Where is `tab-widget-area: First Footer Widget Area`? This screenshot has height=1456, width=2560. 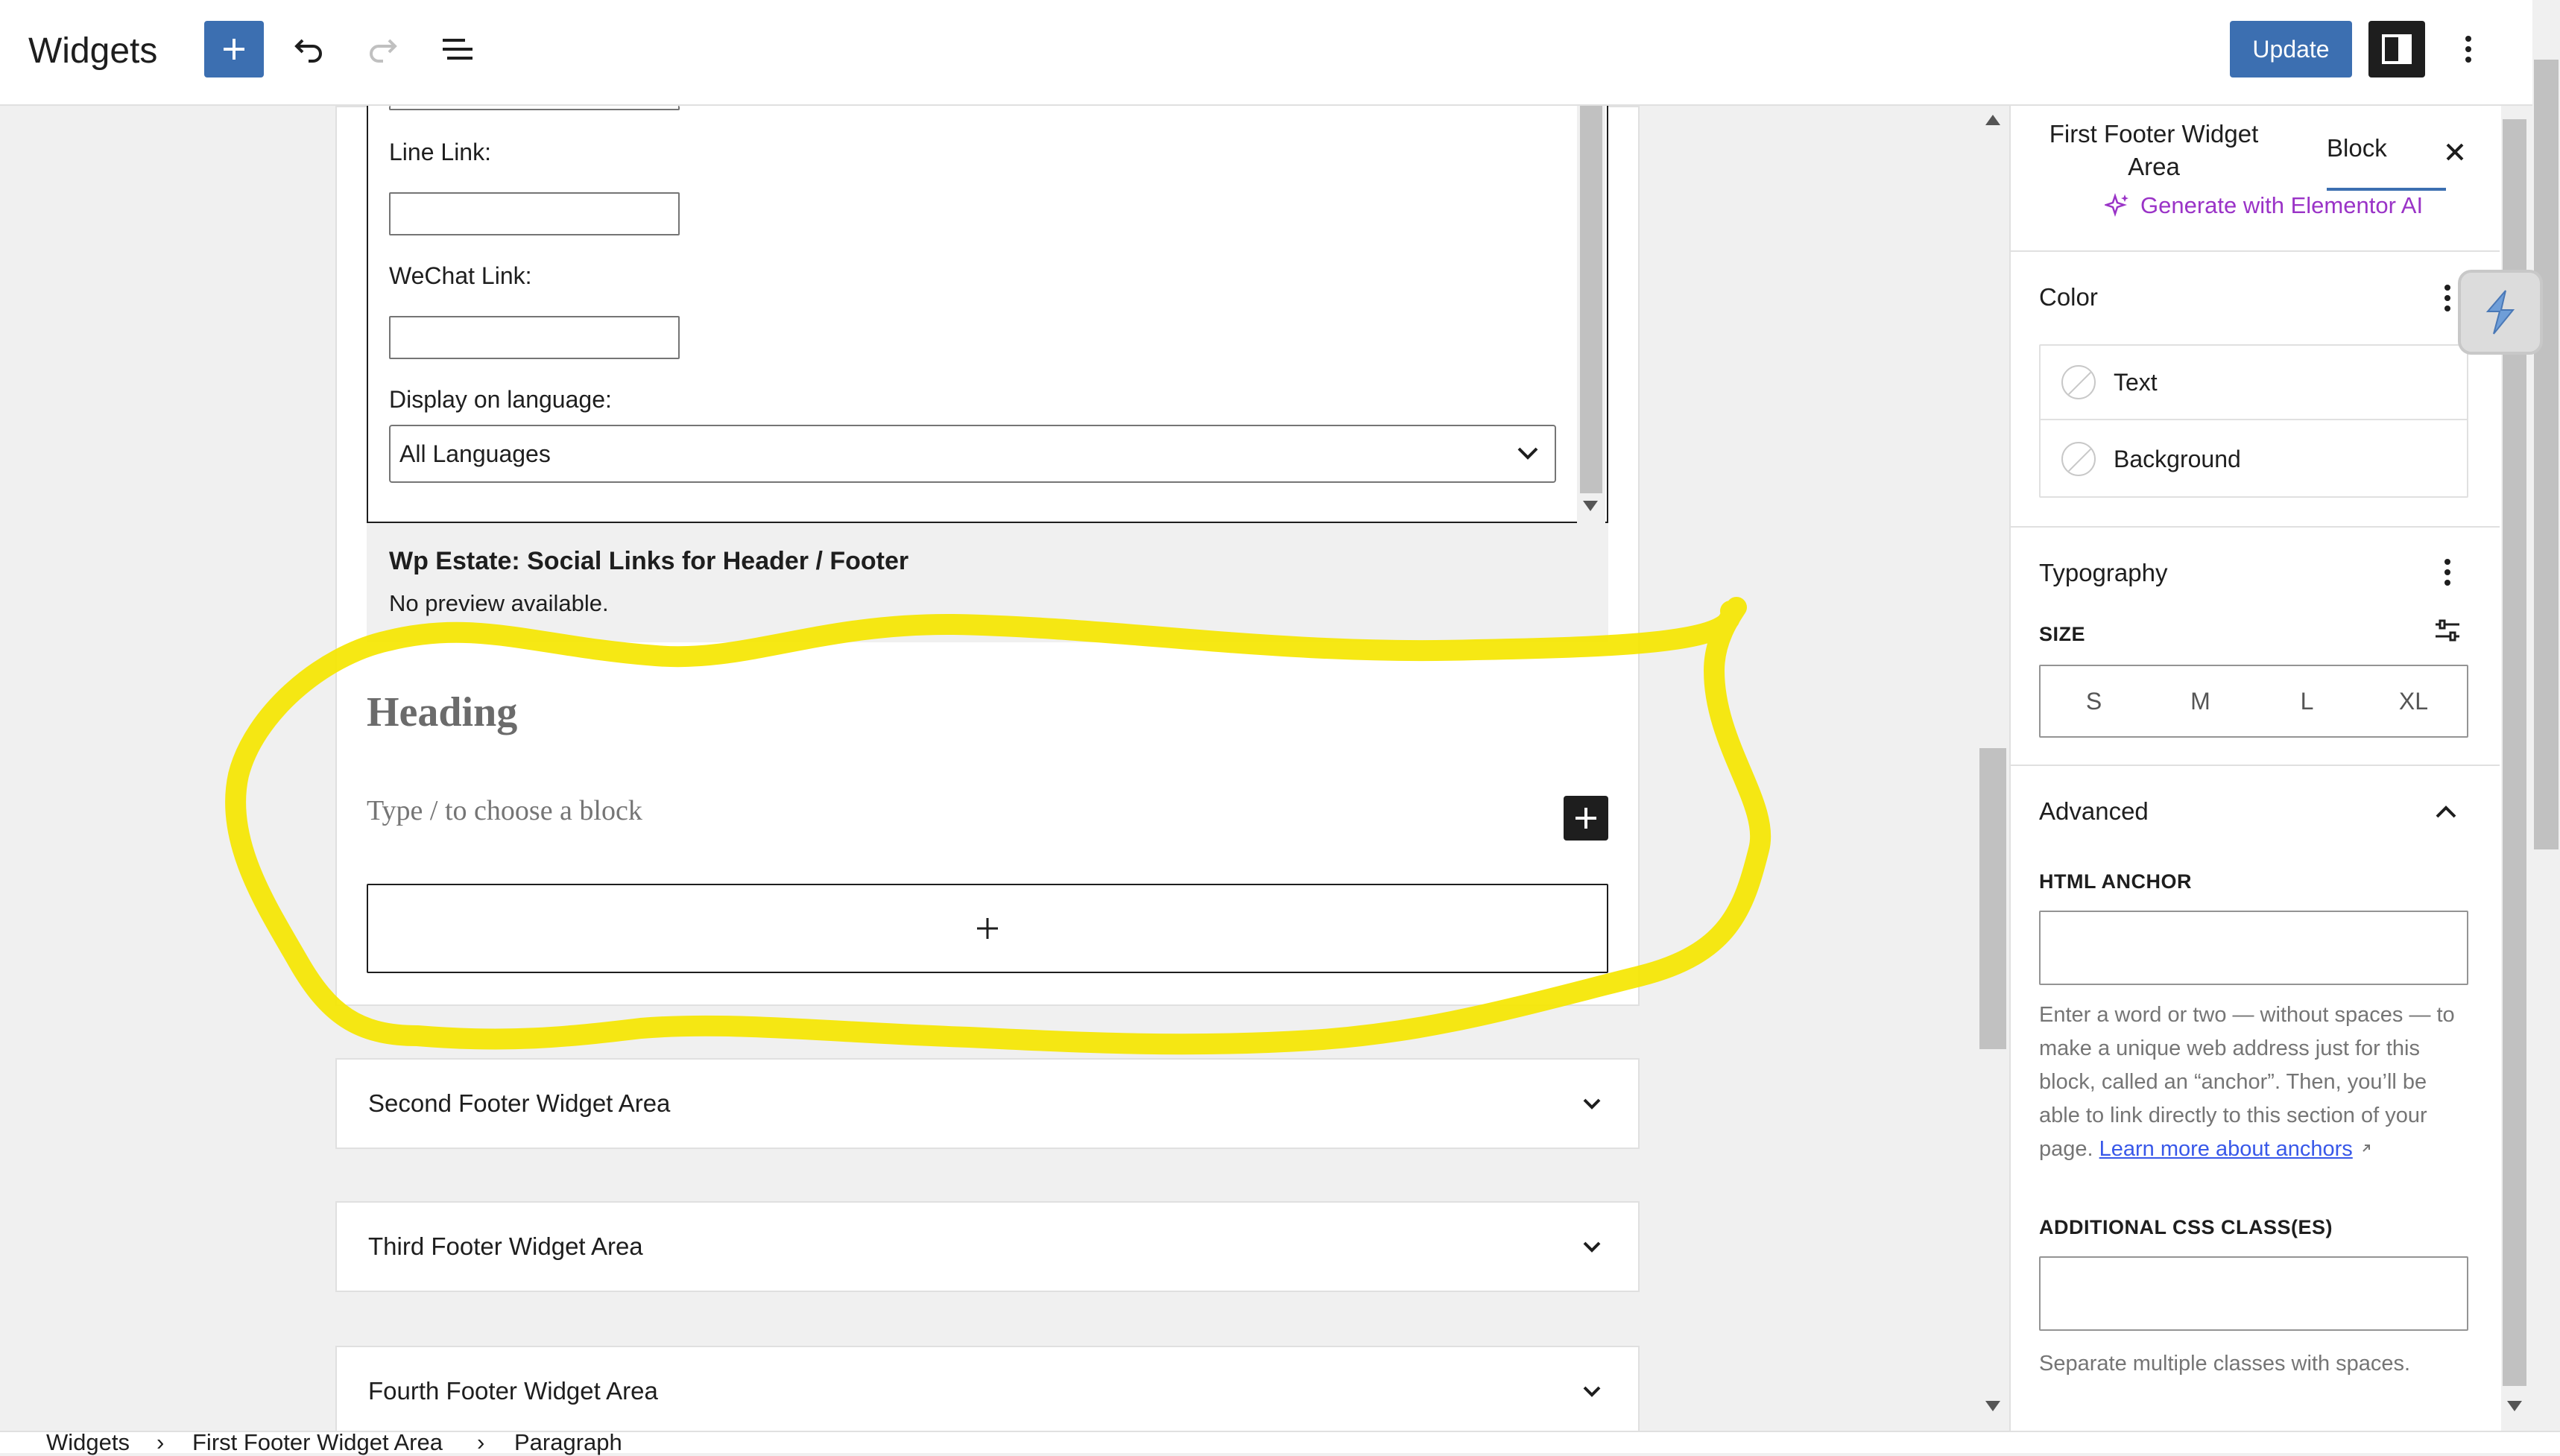 tab-widget-area: First Footer Widget Area is located at coordinates (2154, 150).